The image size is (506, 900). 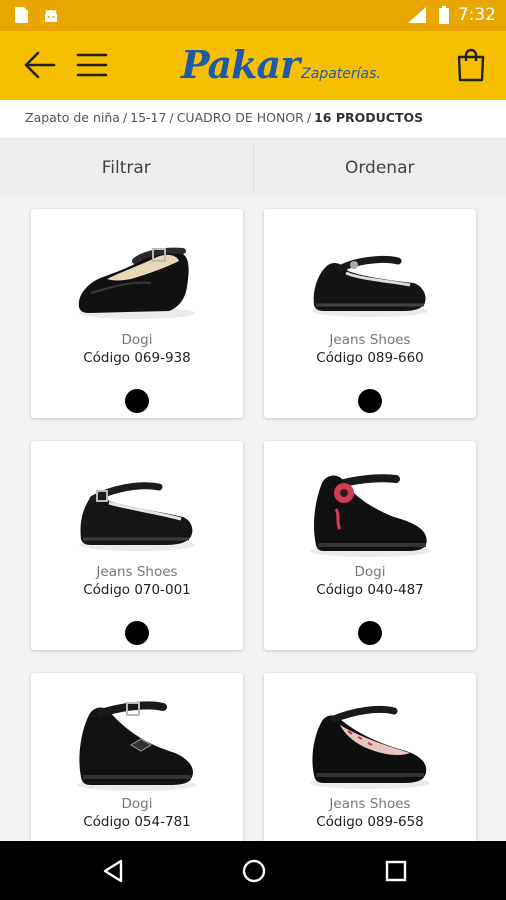 What do you see at coordinates (341, 74) in the screenshot?
I see `logo-sub-text: Zapaterías.` at bounding box center [341, 74].